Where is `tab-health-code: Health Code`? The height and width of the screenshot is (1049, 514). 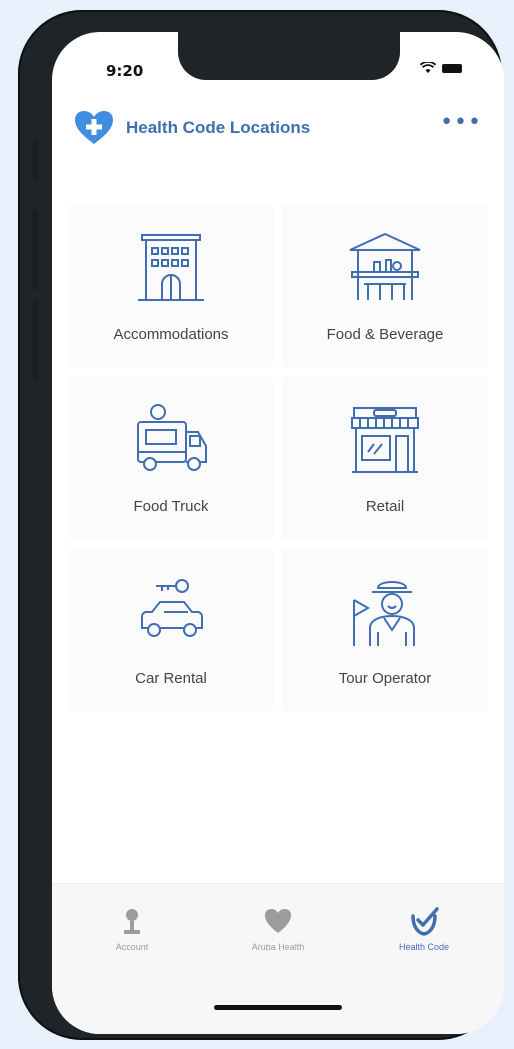
tab-health-code: Health Code is located at coordinates (424, 929).